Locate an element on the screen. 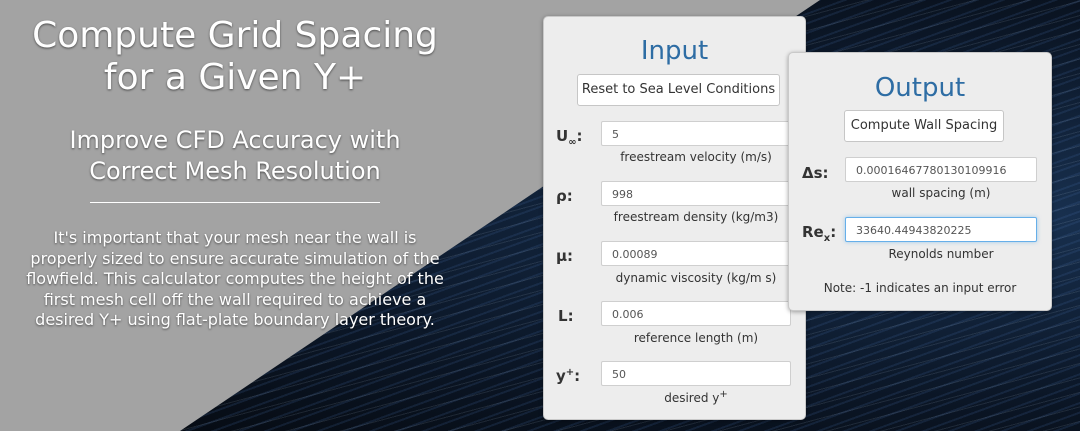 The image size is (1080, 431). page-title: Compute Grid Spacing for a Given Y+ is located at coordinates (235, 57).